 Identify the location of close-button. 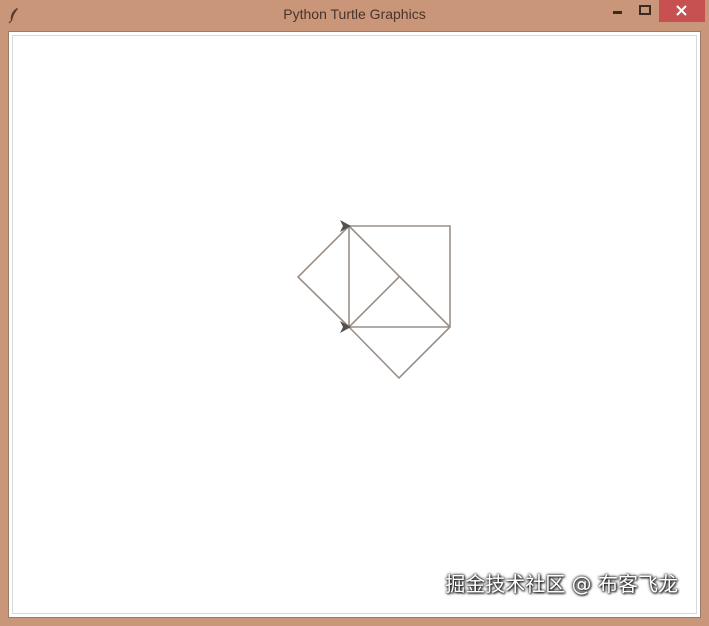
(682, 11).